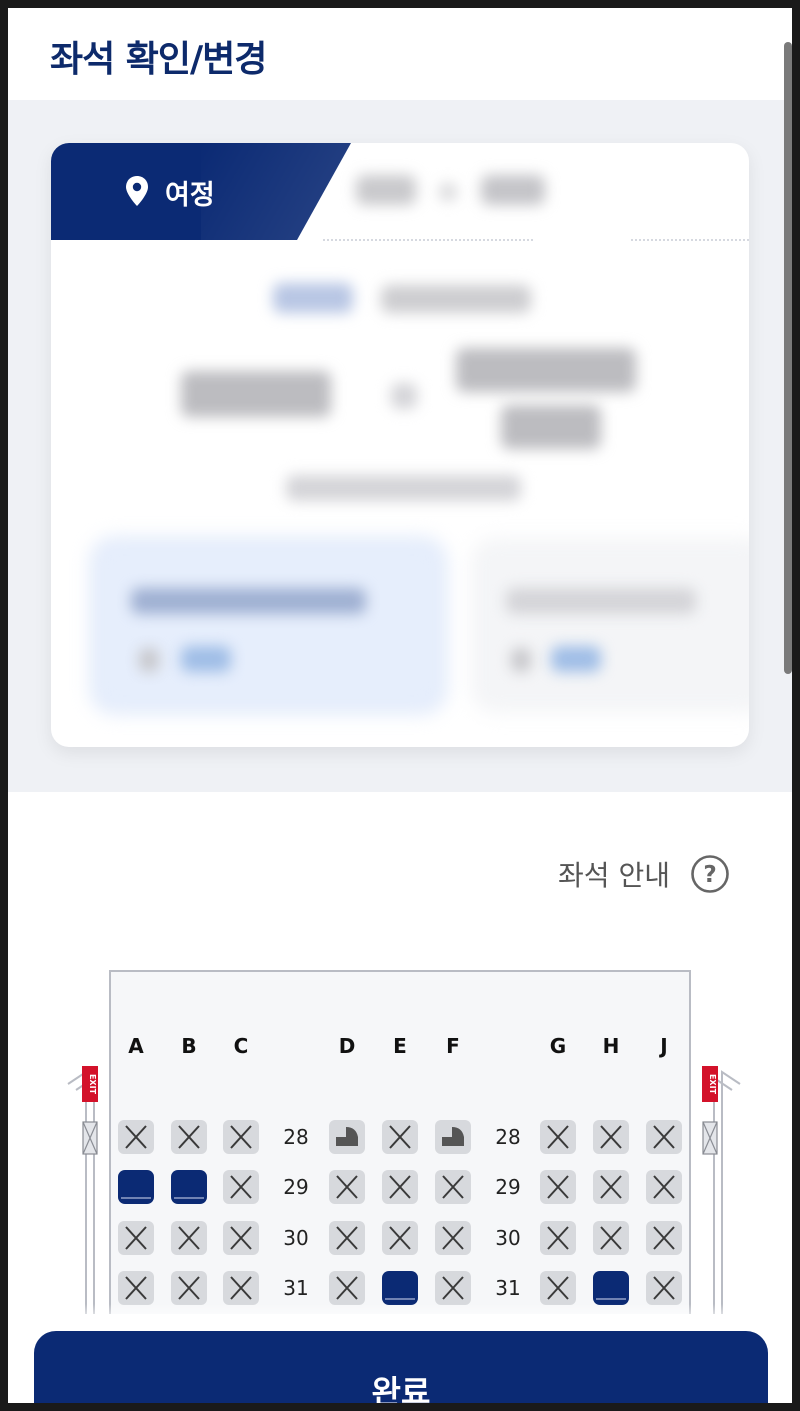 Image resolution: width=800 pixels, height=1411 pixels. I want to click on seat-29d-unavailable, so click(347, 1187).